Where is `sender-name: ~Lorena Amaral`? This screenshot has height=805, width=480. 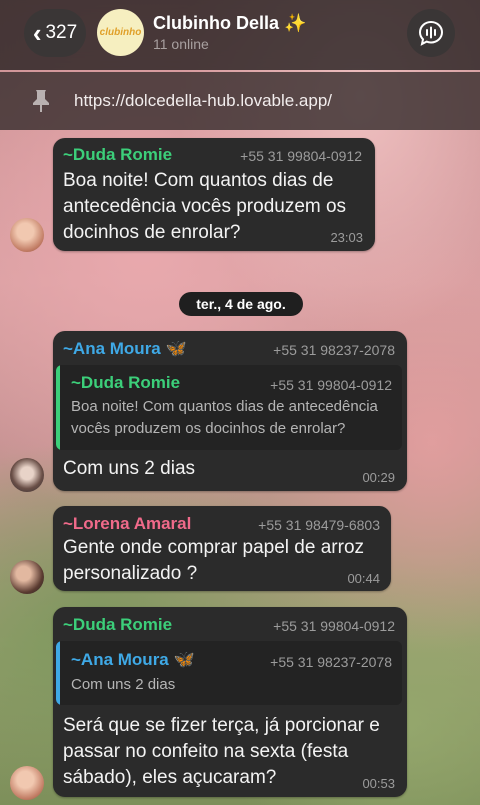
sender-name: ~Lorena Amaral is located at coordinates (127, 524).